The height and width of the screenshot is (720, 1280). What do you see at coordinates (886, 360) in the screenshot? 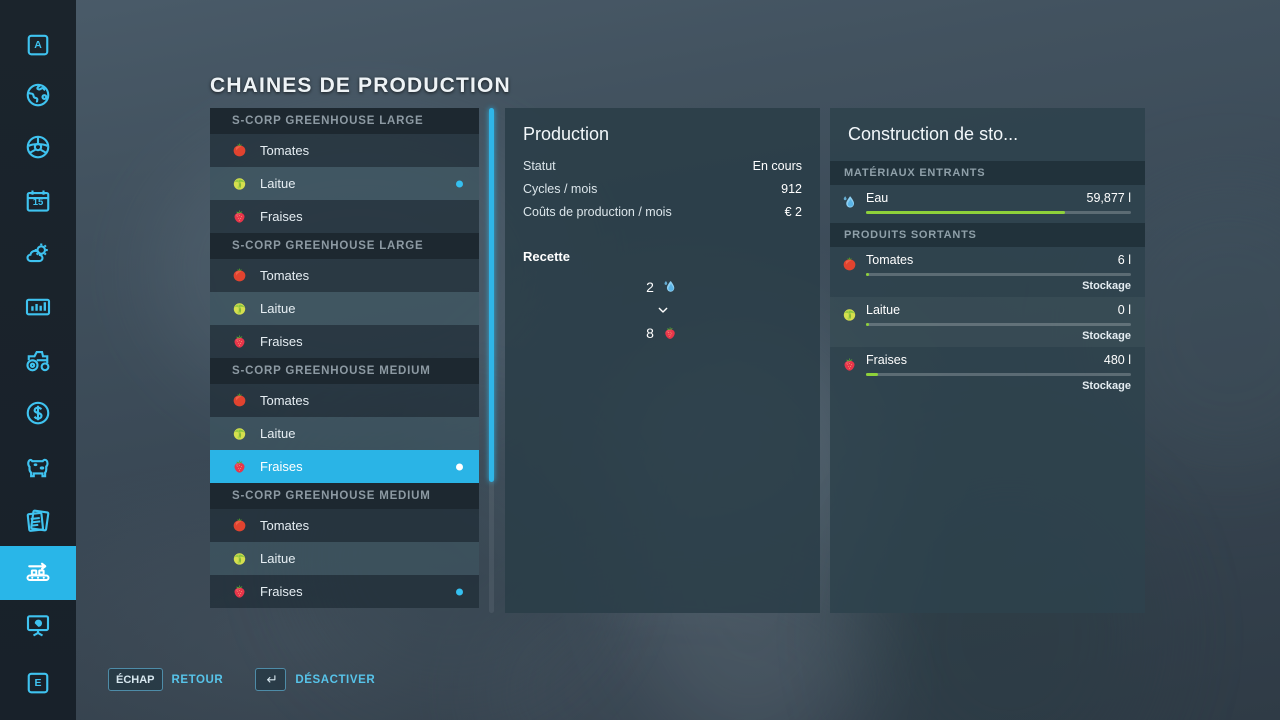
I see `storage-row-label: Fraises` at bounding box center [886, 360].